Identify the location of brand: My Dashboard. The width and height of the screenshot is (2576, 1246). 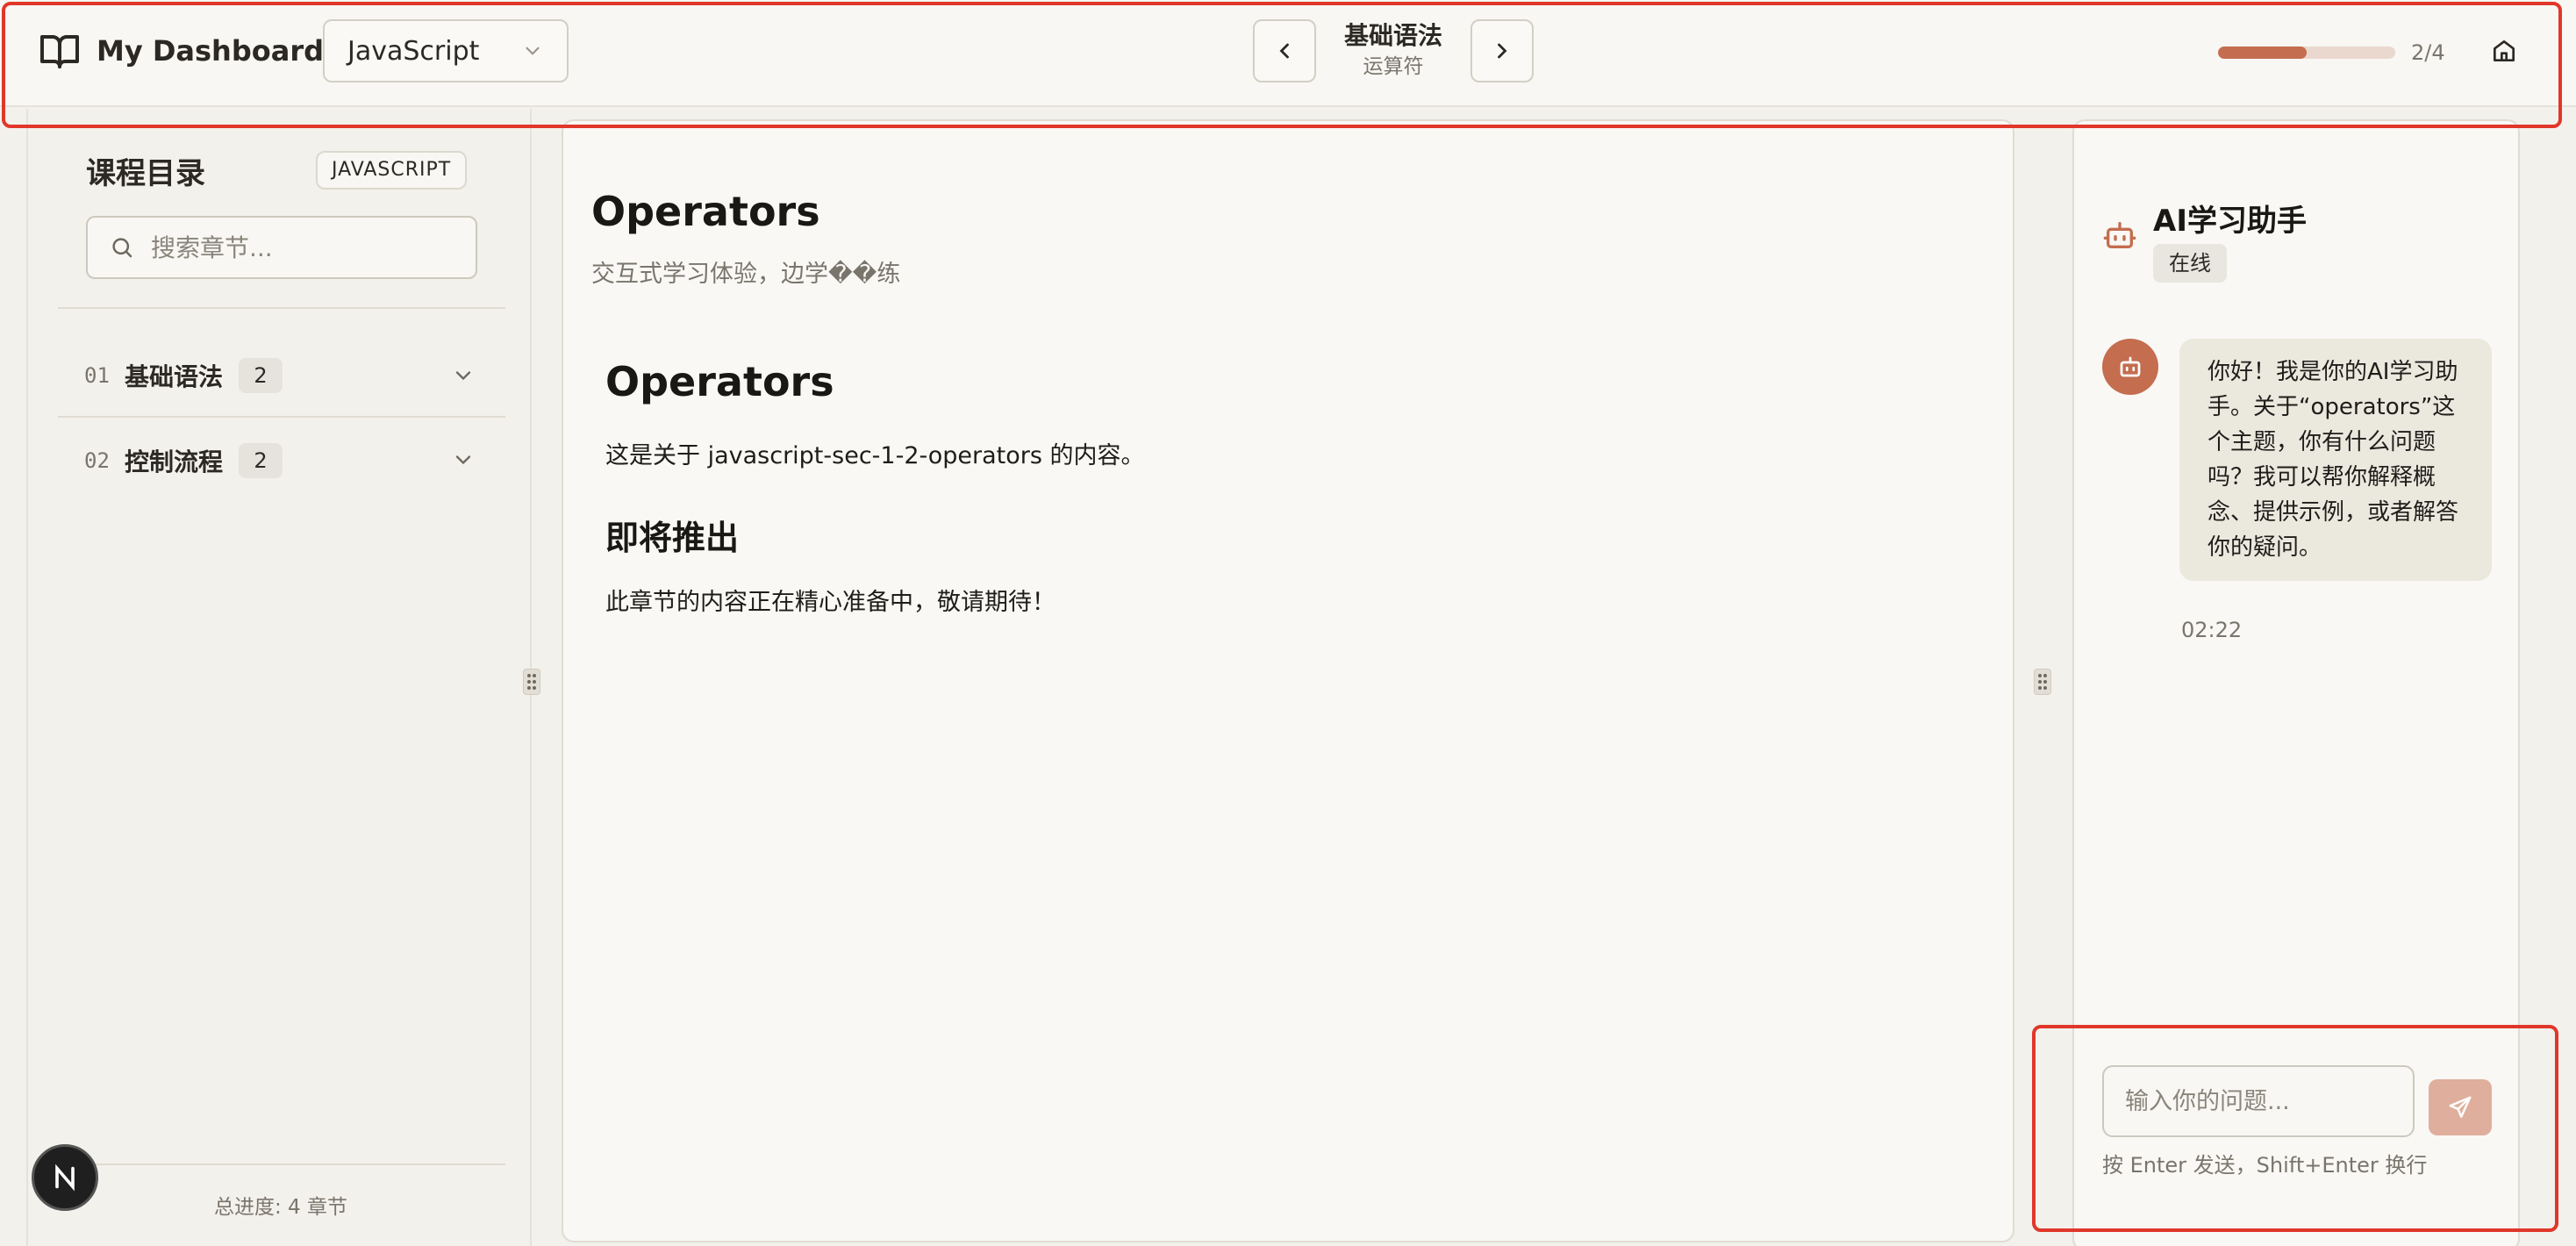
(181, 51).